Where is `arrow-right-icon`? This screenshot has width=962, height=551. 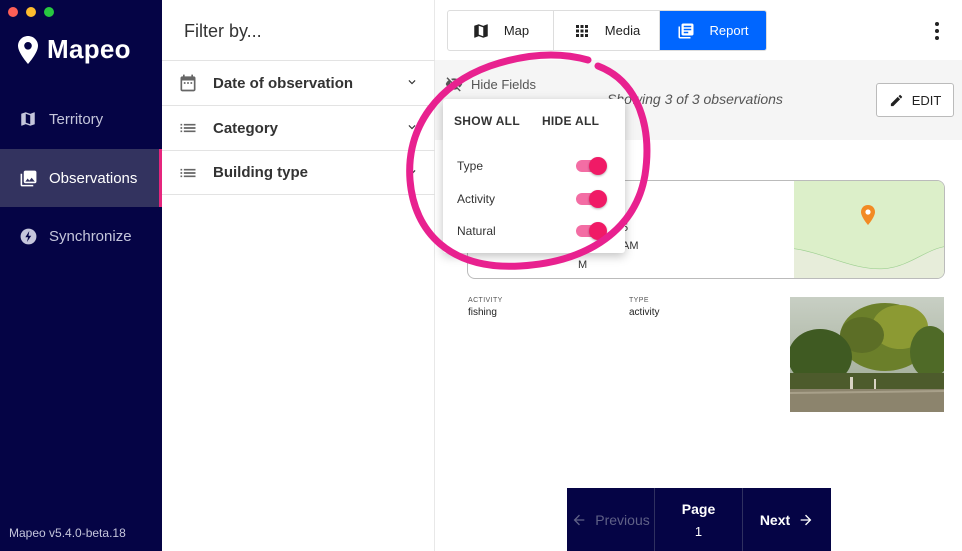
arrow-right-icon is located at coordinates (806, 519).